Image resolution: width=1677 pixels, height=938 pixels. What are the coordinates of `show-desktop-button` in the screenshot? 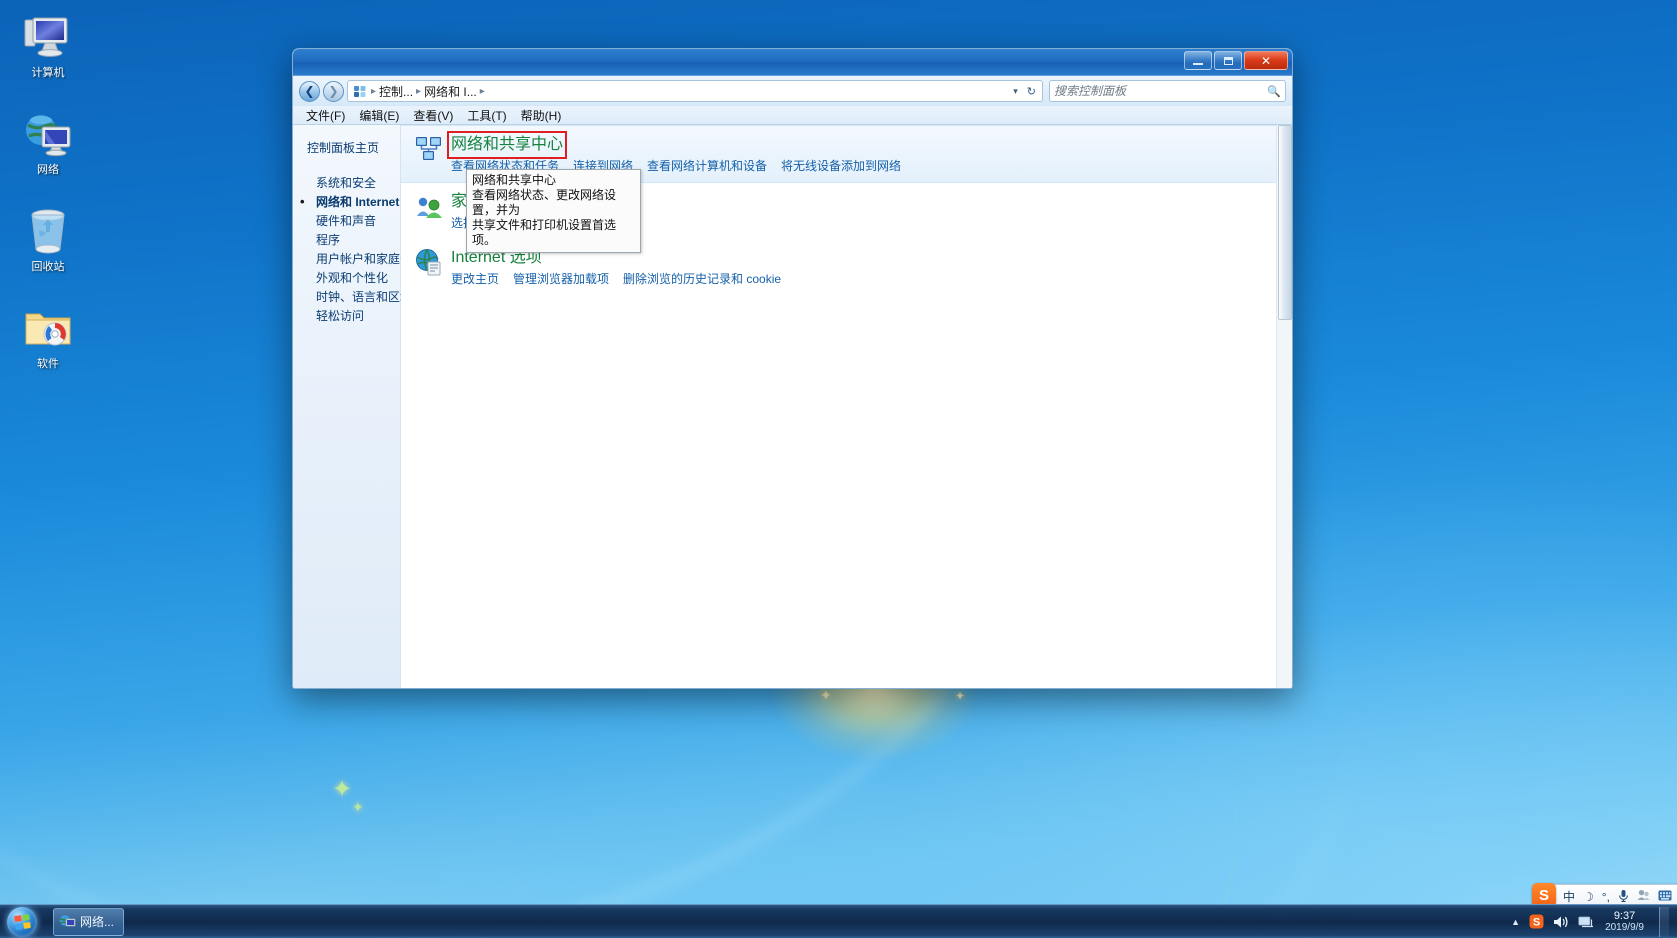 It's located at (1664, 921).